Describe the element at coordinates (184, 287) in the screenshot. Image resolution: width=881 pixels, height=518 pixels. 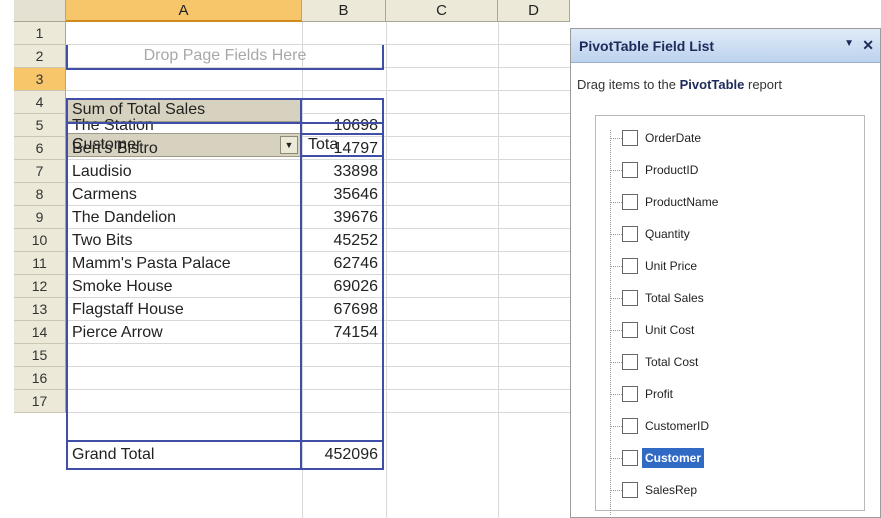
I see `customer-cell: Smoke House` at that location.